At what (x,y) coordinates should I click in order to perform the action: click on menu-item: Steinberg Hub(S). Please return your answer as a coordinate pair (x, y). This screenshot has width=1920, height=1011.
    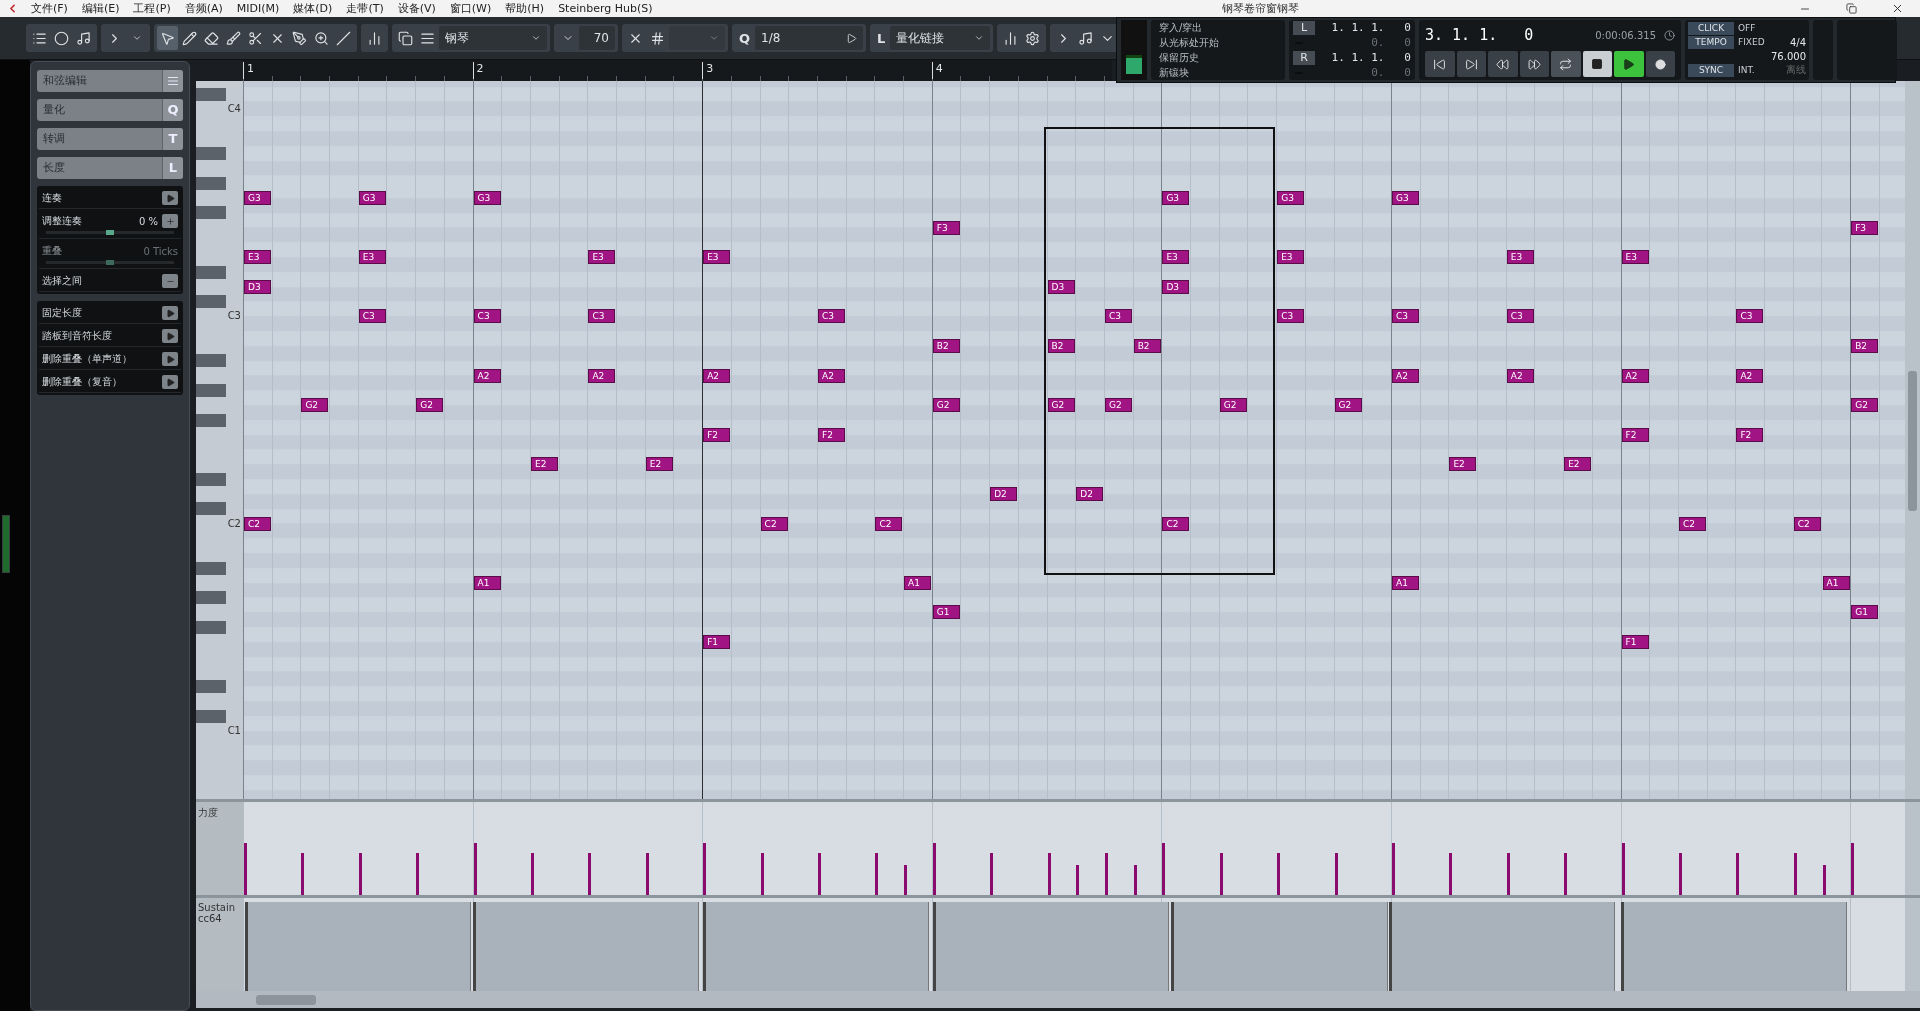
    Looking at the image, I should click on (605, 8).